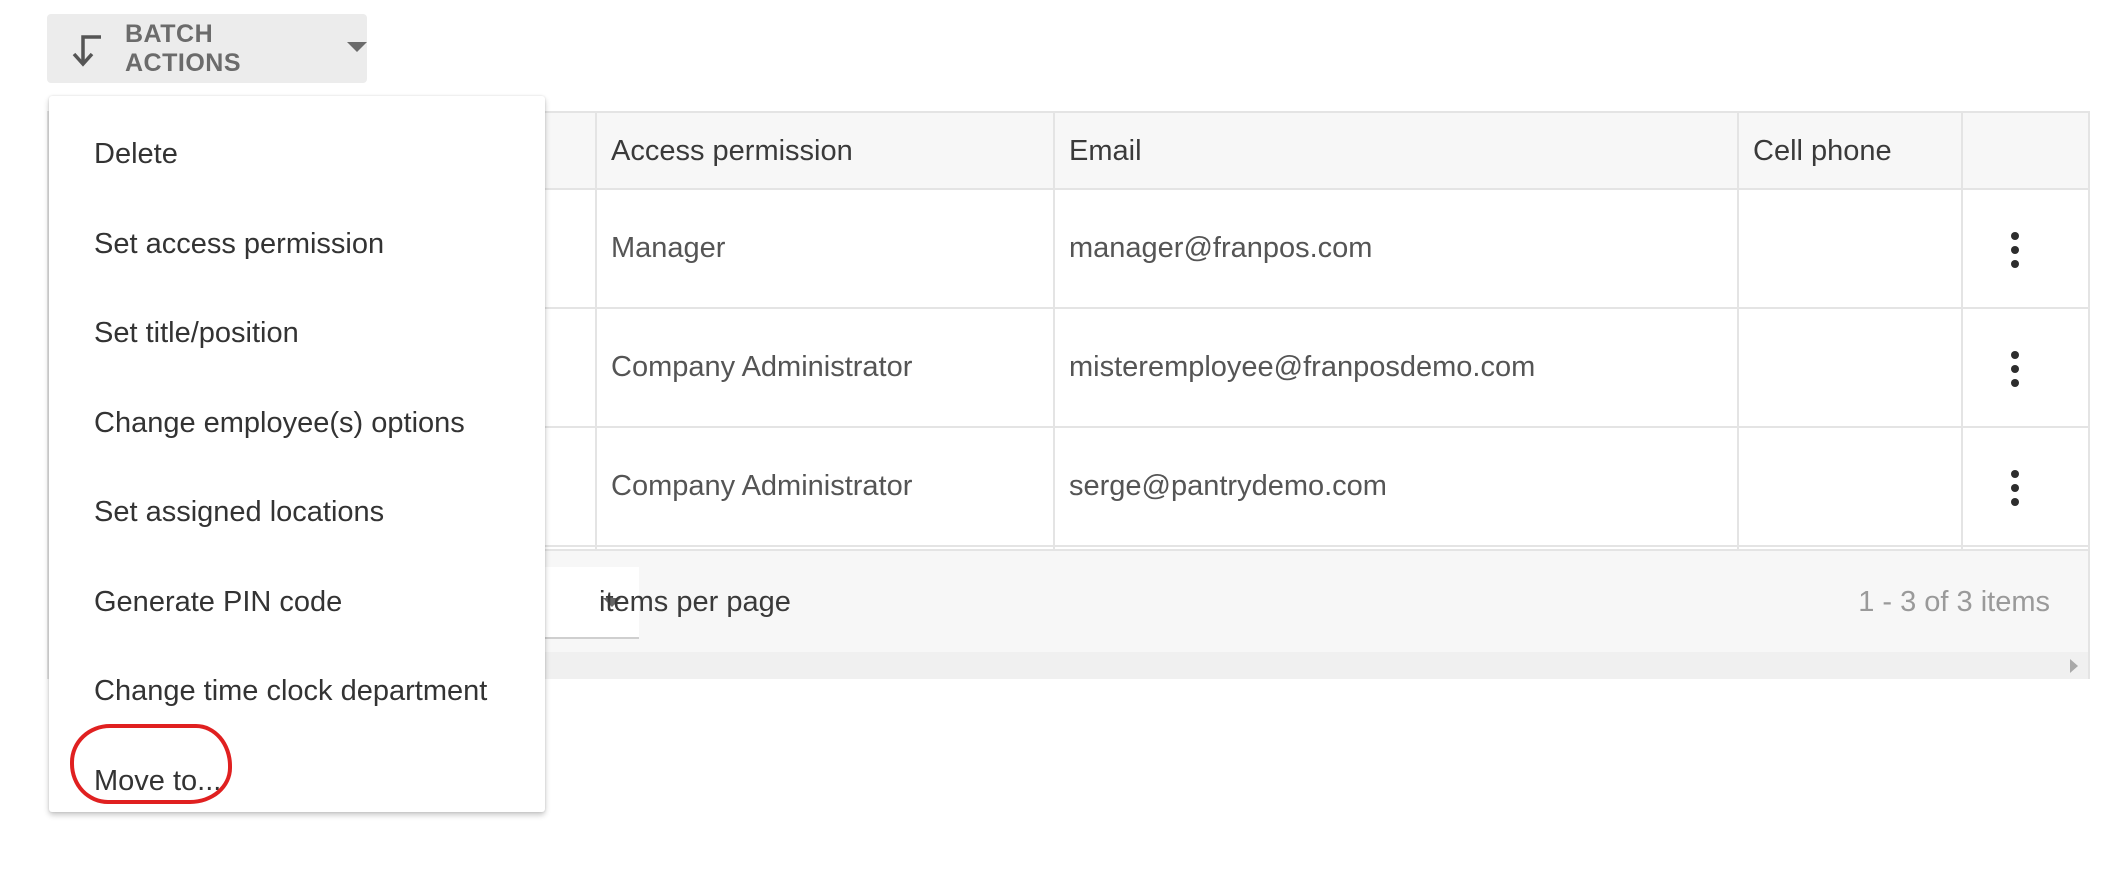 The width and height of the screenshot is (2125, 878). What do you see at coordinates (183, 48) in the screenshot?
I see `batch-actions-label: BATCH ACTIONS` at bounding box center [183, 48].